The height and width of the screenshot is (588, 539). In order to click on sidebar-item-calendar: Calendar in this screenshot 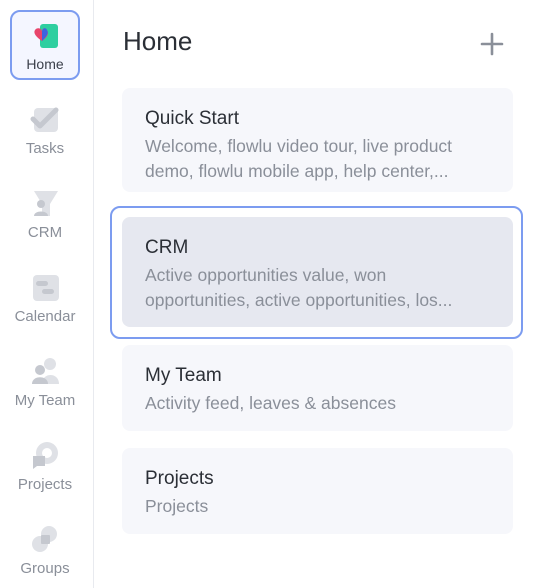, I will do `click(45, 296)`.